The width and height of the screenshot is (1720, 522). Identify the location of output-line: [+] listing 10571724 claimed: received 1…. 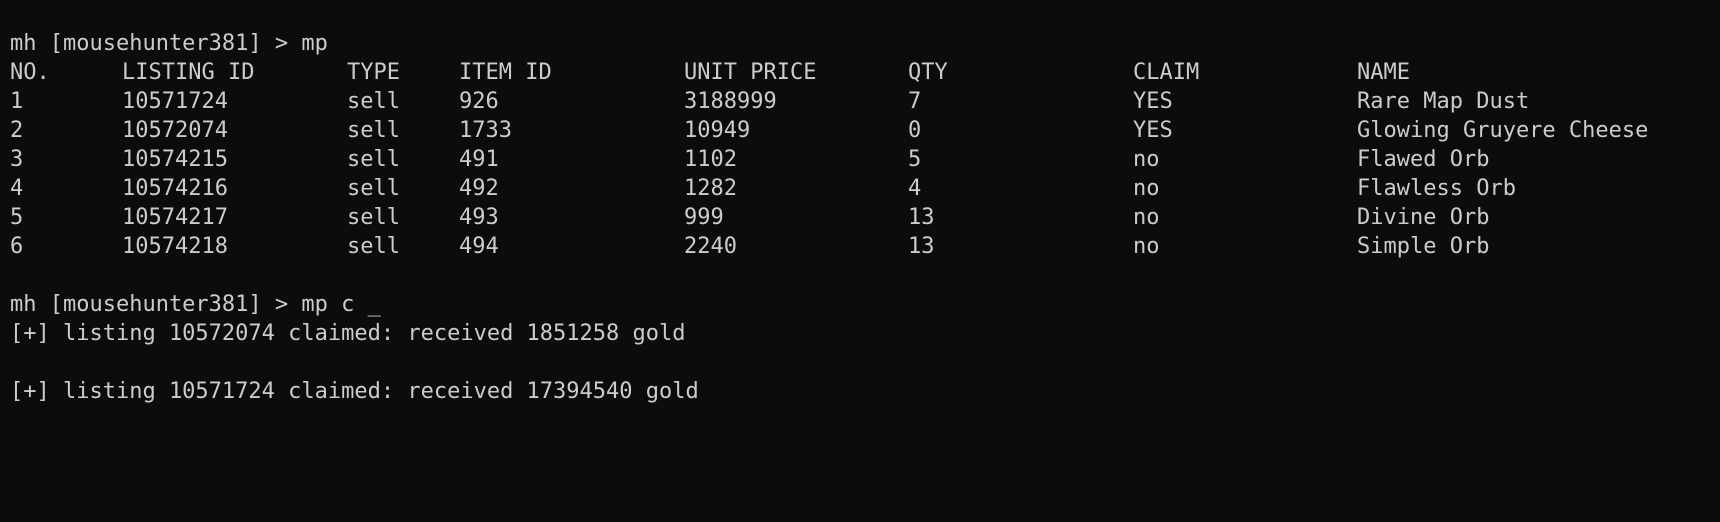
(354, 391).